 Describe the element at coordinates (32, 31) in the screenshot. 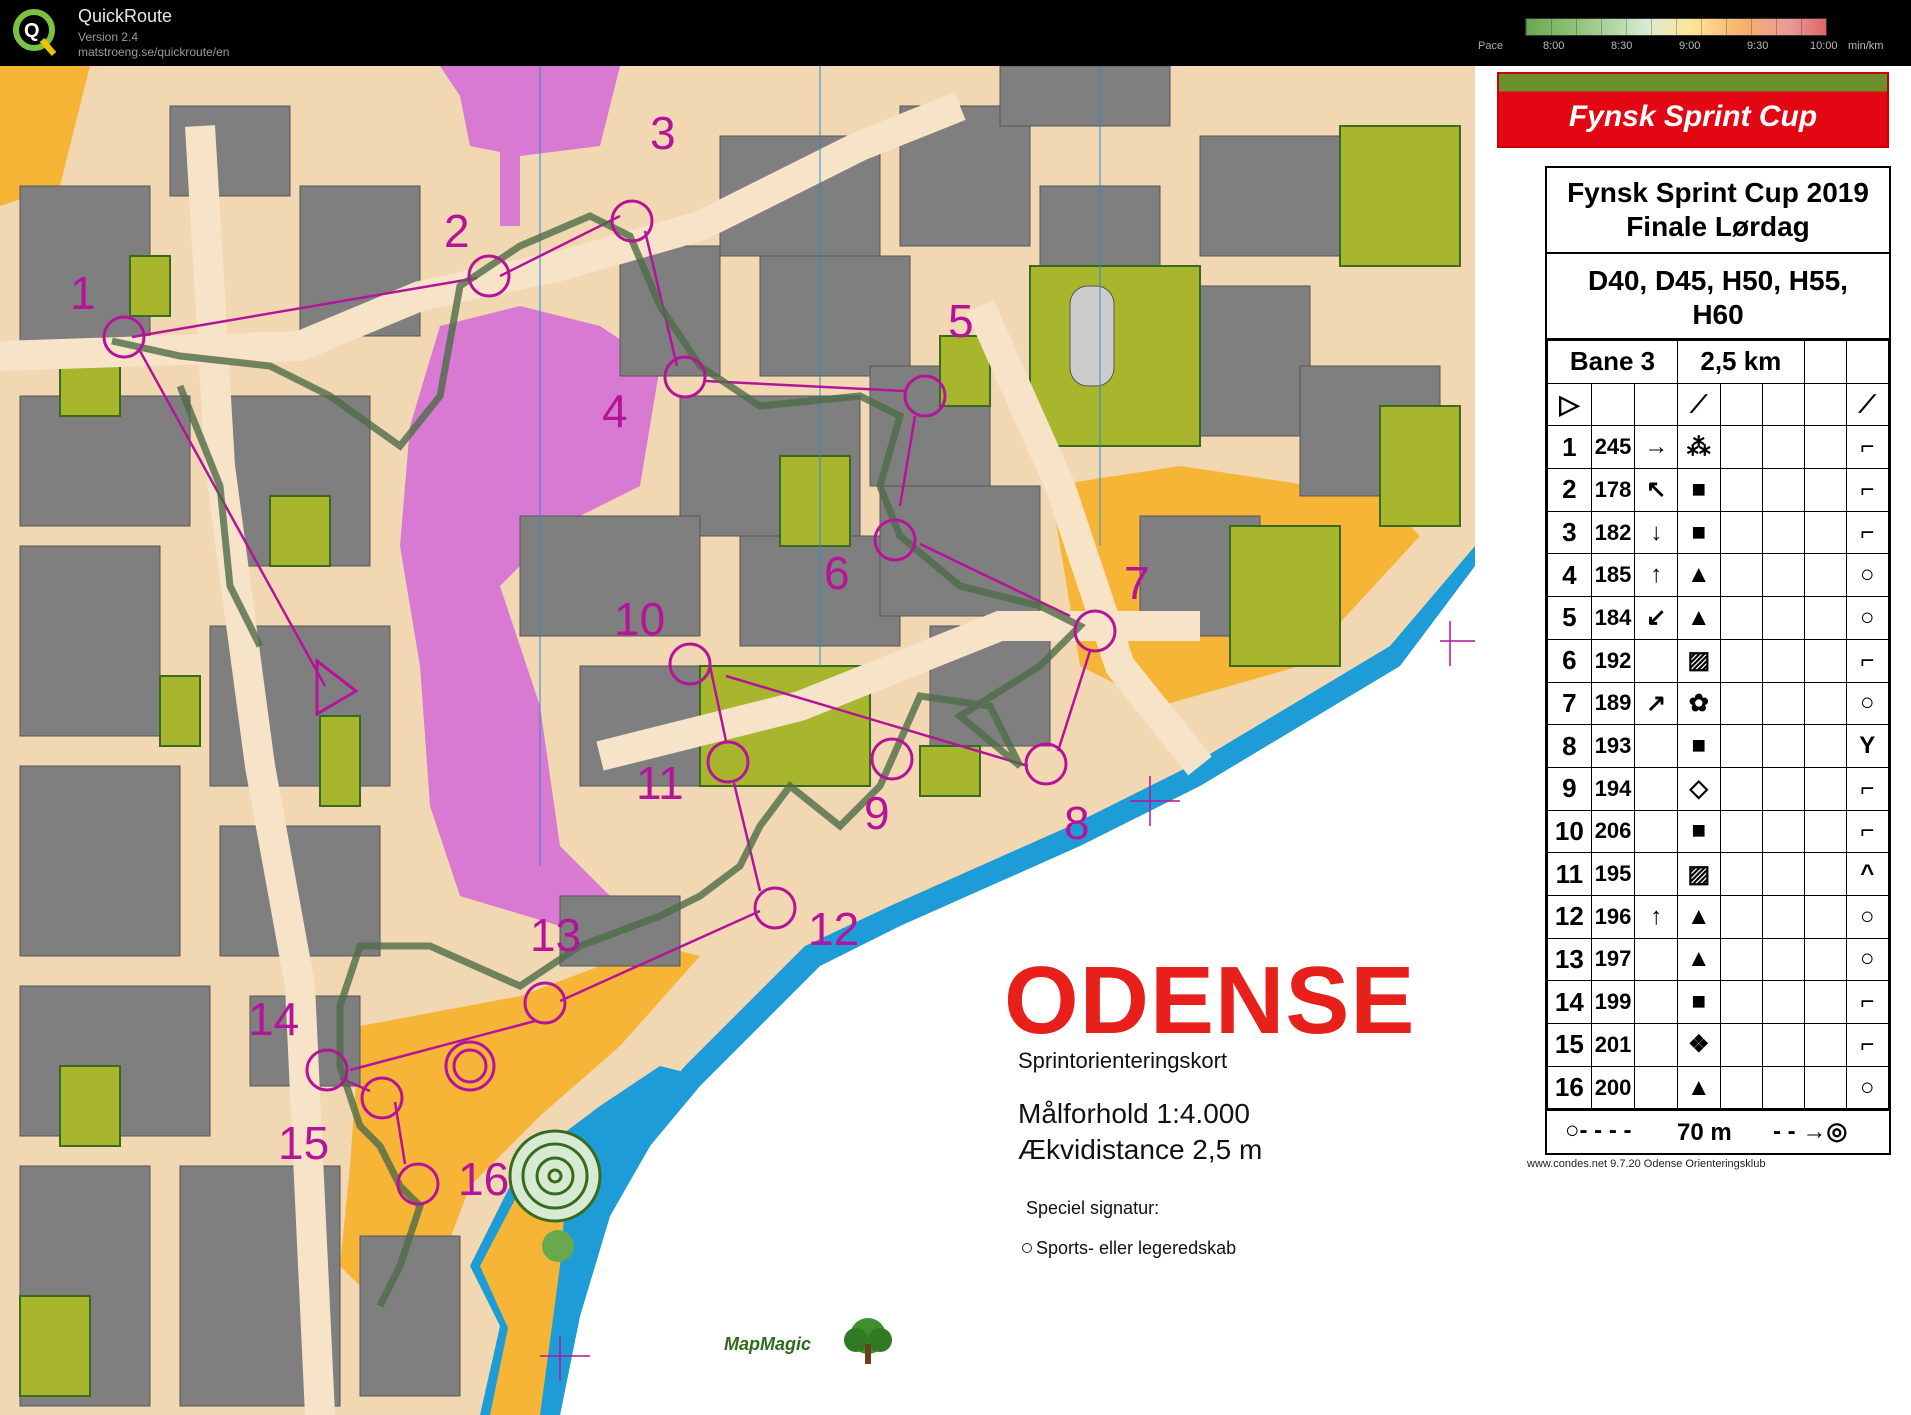

I see `svg-text: Q` at that location.